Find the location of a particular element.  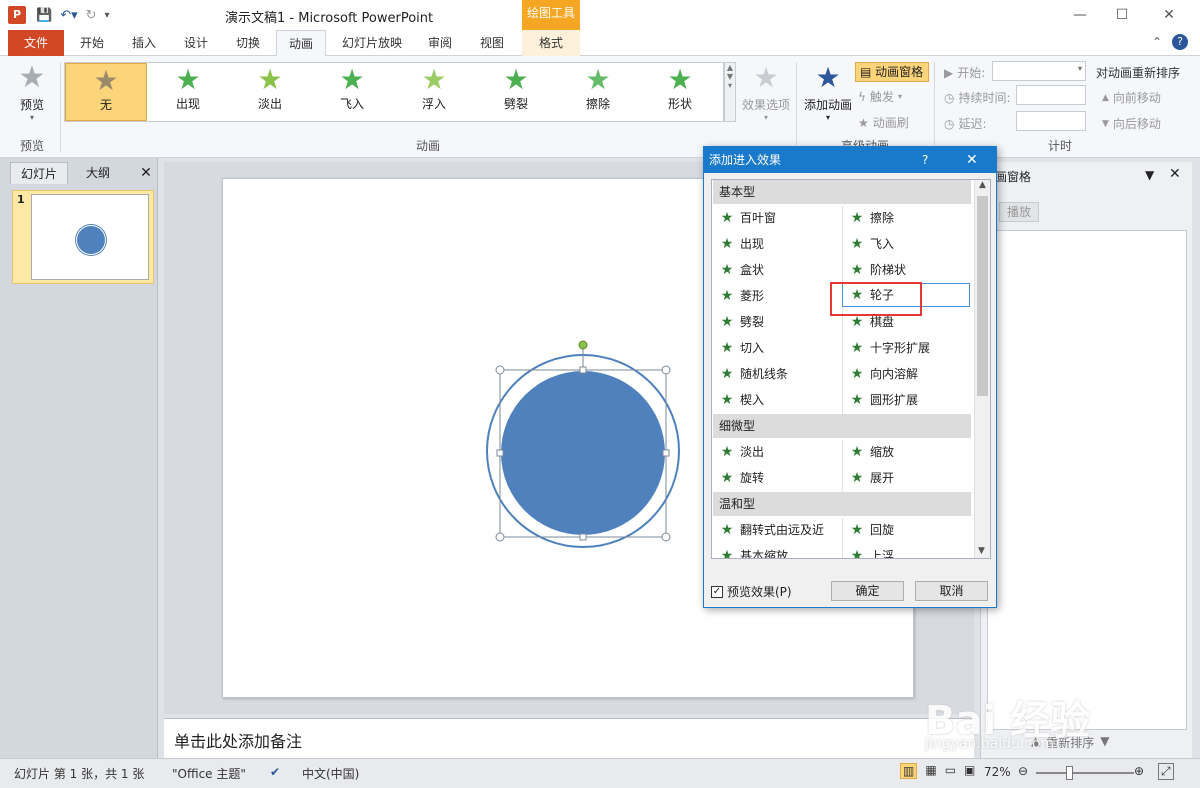

effect-peek-in: ★ 切入 is located at coordinates (742, 348).